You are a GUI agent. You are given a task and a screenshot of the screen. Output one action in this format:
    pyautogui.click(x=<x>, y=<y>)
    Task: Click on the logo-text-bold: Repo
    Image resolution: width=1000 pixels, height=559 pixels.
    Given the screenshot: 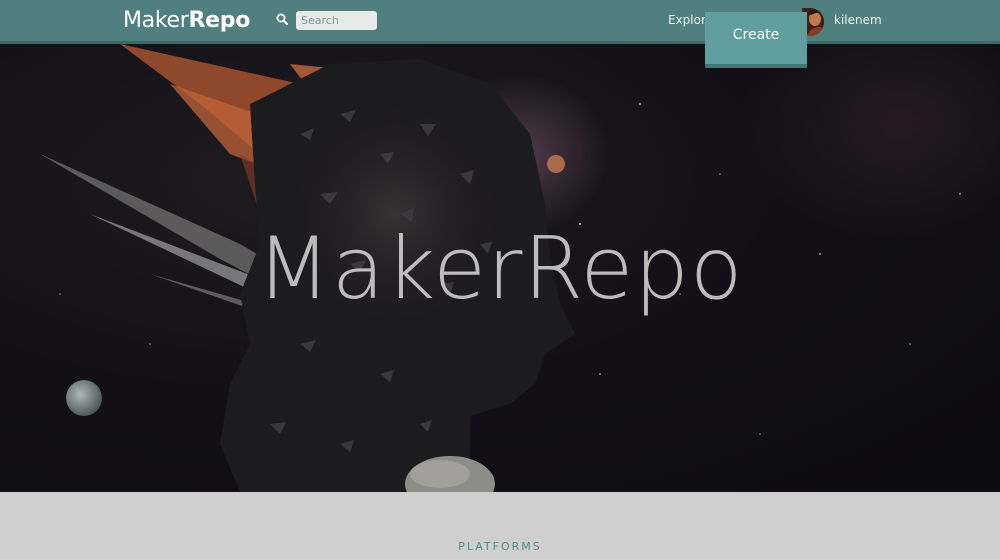 What is the action you would take?
    pyautogui.click(x=219, y=20)
    